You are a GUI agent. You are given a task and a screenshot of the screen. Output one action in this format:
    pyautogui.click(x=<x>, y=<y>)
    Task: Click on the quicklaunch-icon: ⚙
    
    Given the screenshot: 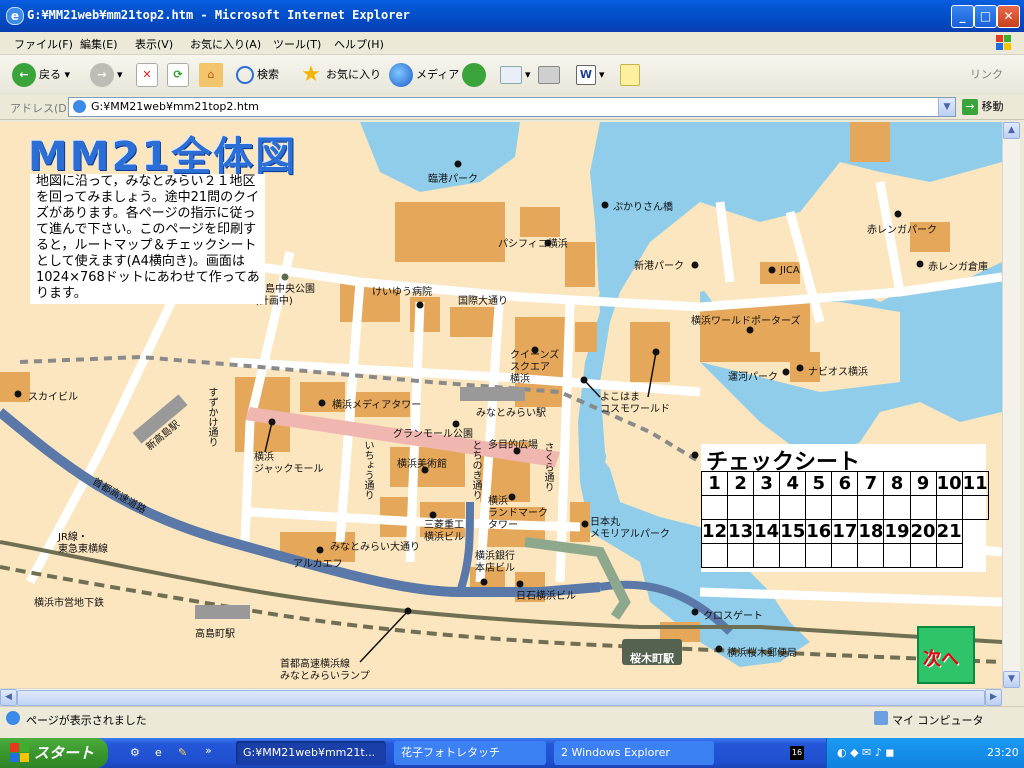 What is the action you would take?
    pyautogui.click(x=135, y=752)
    